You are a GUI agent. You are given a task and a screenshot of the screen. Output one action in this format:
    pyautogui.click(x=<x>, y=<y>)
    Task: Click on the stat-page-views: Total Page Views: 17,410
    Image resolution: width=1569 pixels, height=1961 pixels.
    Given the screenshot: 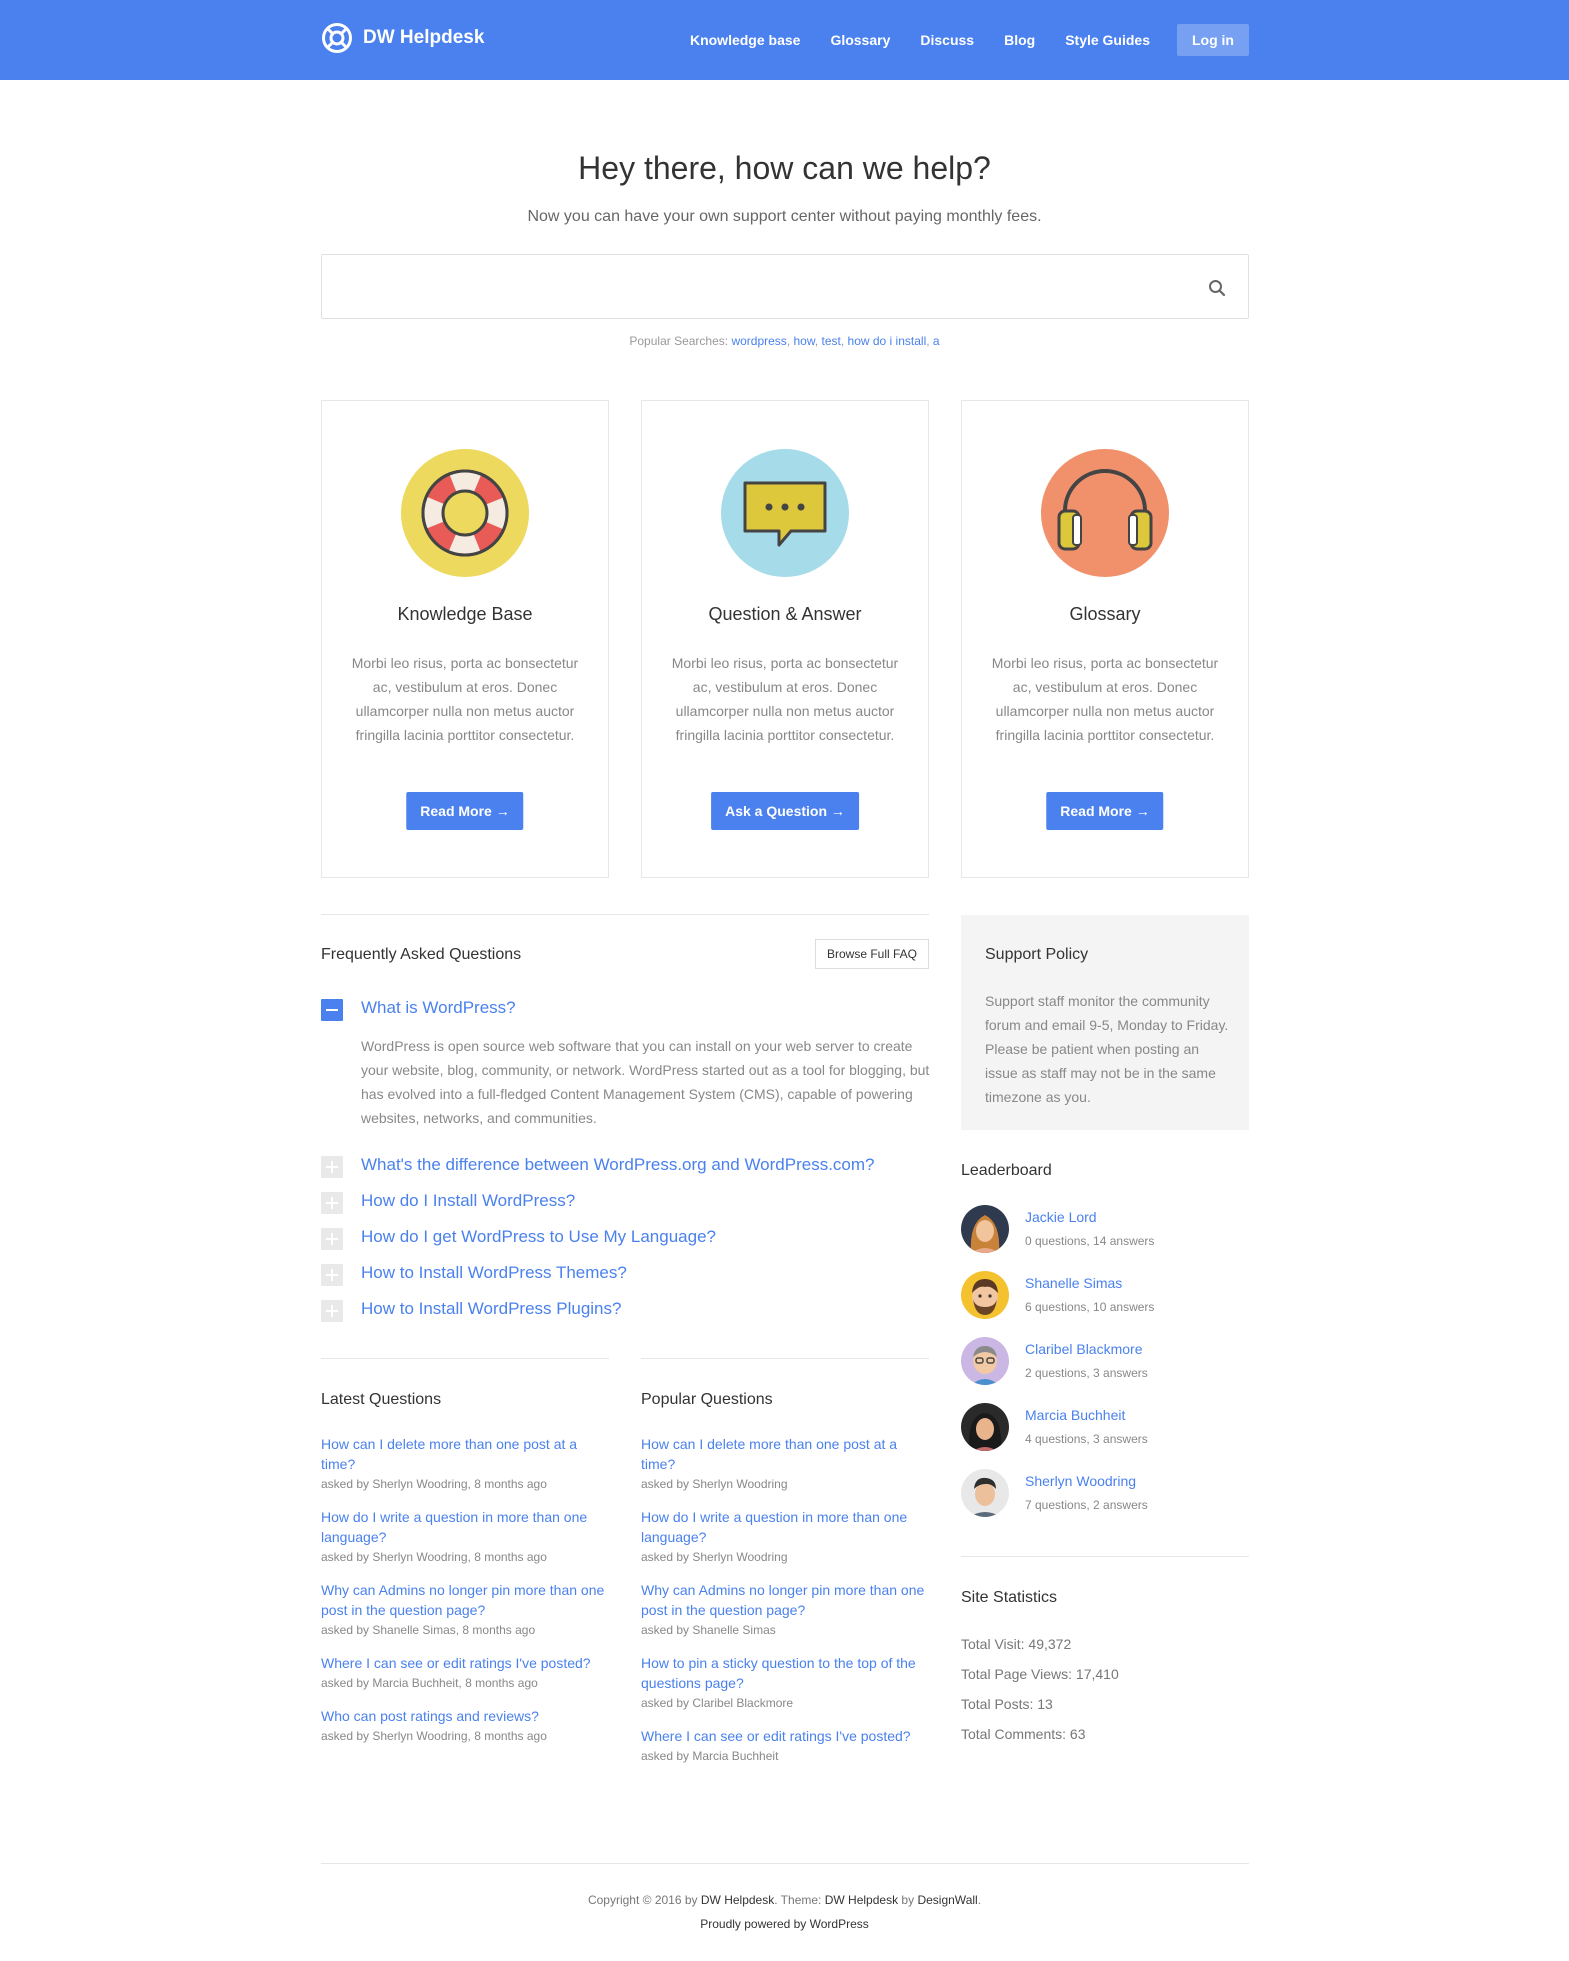 What is the action you would take?
    pyautogui.click(x=1040, y=1674)
    